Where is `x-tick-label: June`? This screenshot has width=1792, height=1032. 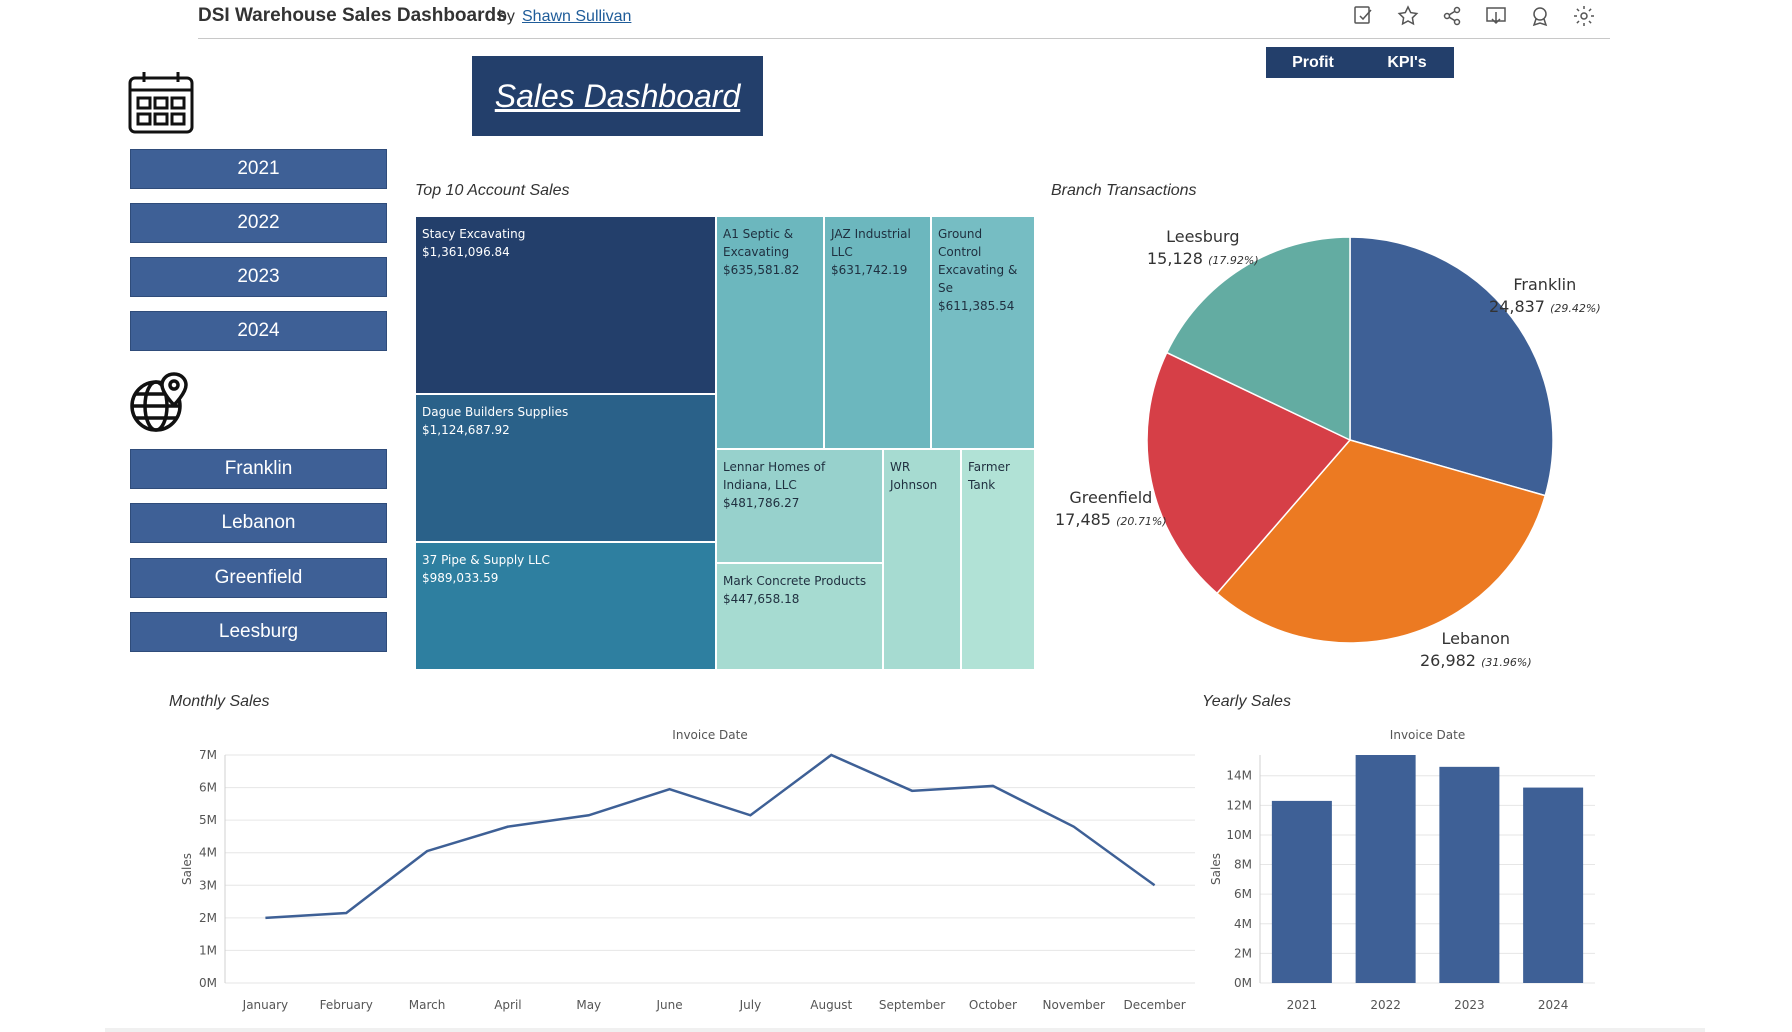
x-tick-label: June is located at coordinates (669, 1005).